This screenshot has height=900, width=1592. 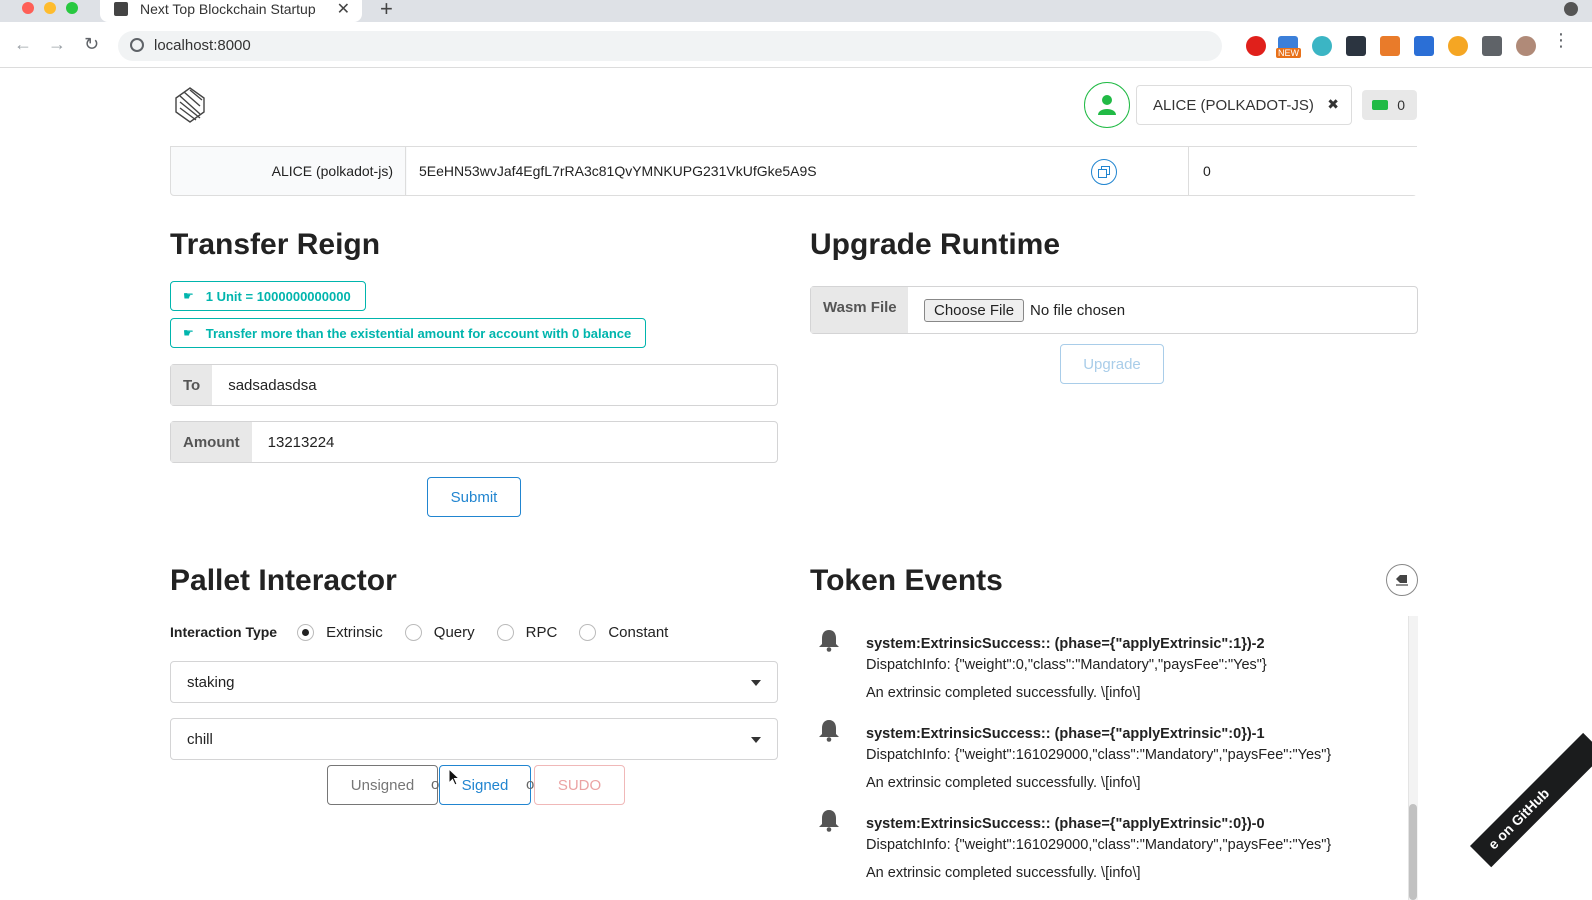 What do you see at coordinates (1303, 171) in the screenshot?
I see `account-balance-cell: 0` at bounding box center [1303, 171].